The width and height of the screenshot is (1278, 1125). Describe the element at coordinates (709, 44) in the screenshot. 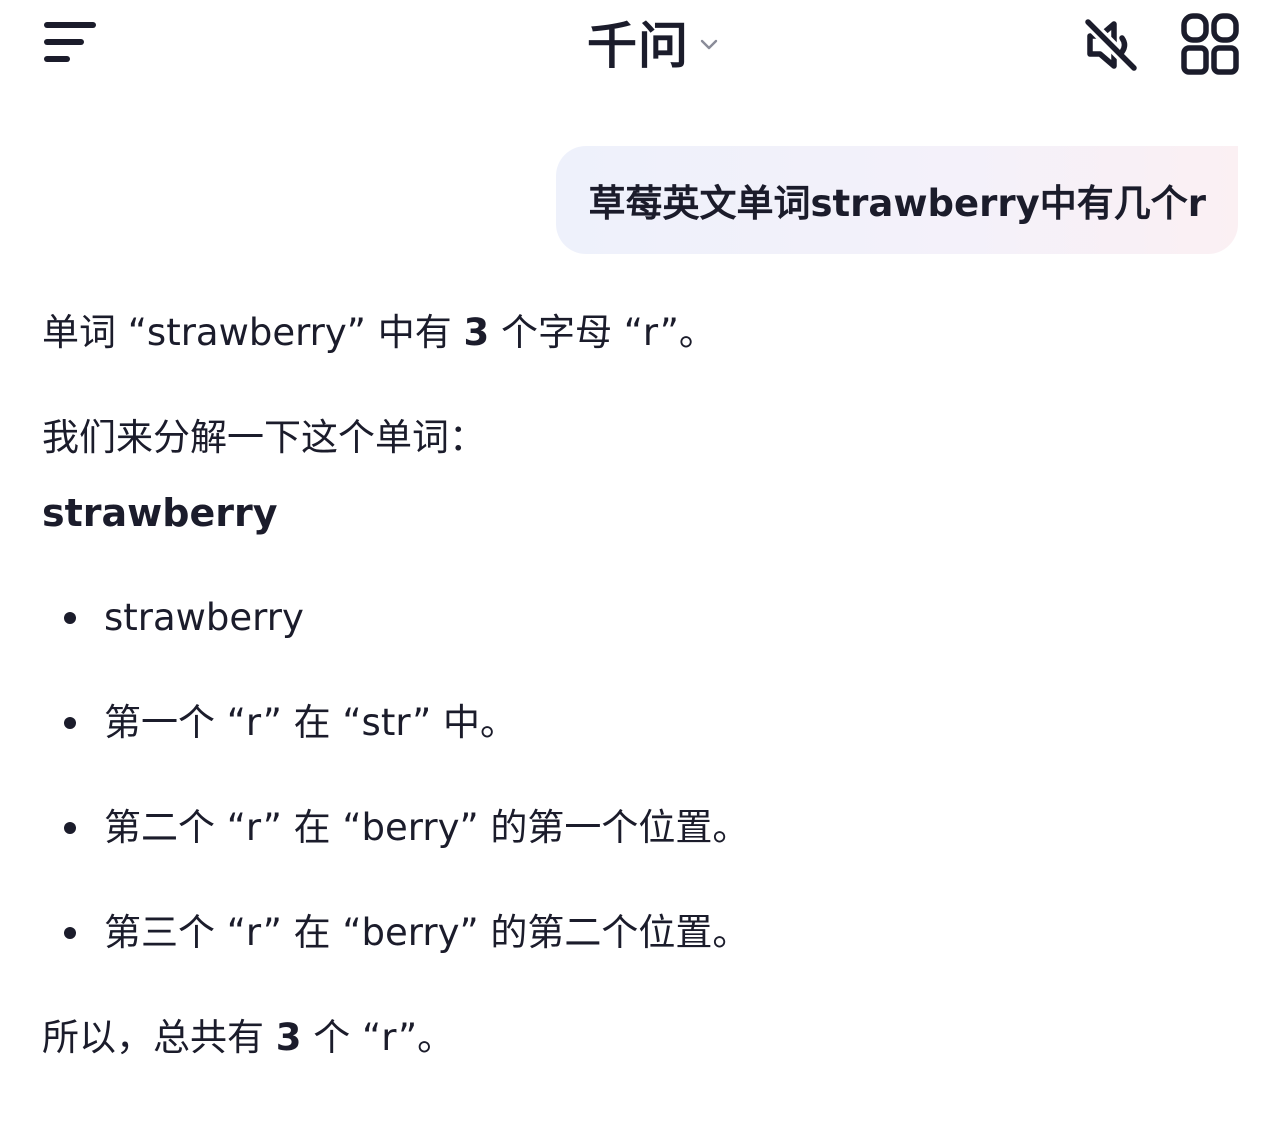

I see `chevron-down-icon` at that location.